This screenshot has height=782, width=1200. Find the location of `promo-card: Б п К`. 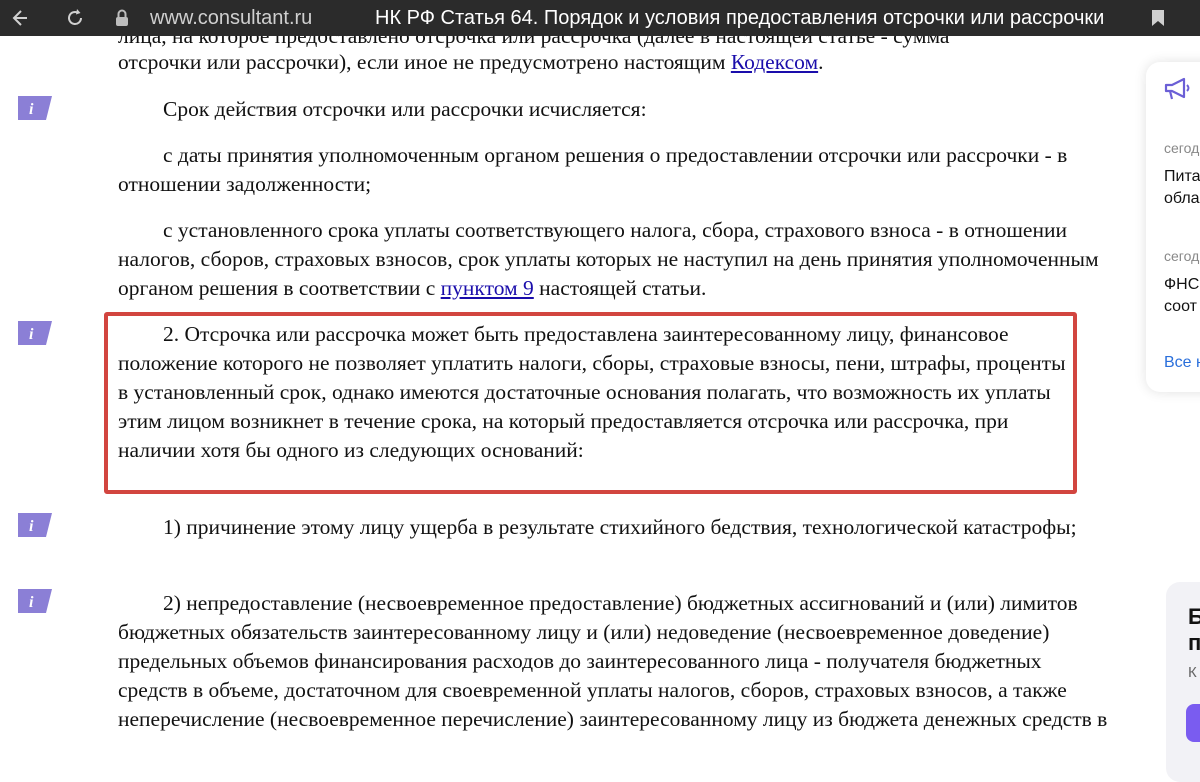

promo-card: Б п К is located at coordinates (1183, 682).